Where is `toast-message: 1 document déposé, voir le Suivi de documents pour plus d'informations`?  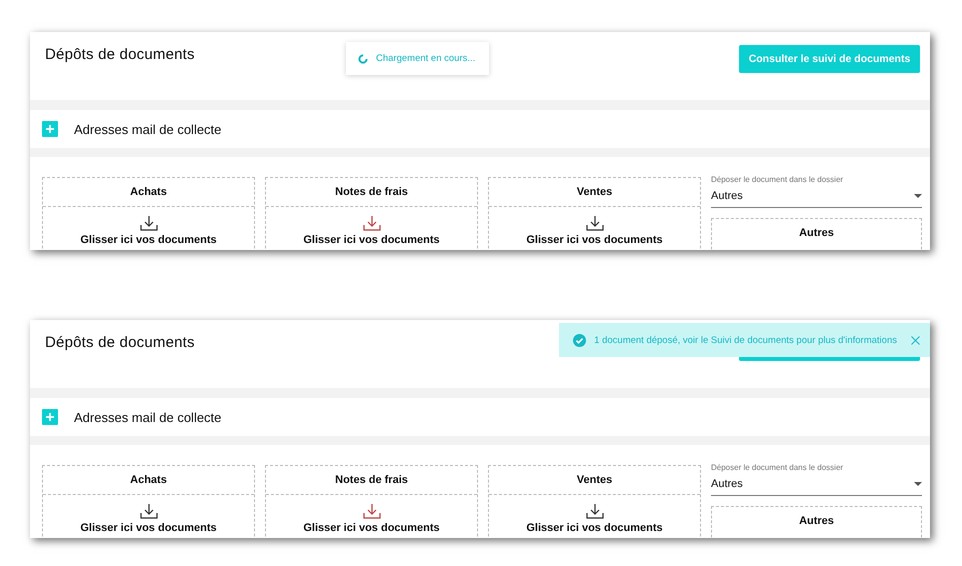
toast-message: 1 document déposé, voir le Suivi de documents pour plus d'informations is located at coordinates (745, 340).